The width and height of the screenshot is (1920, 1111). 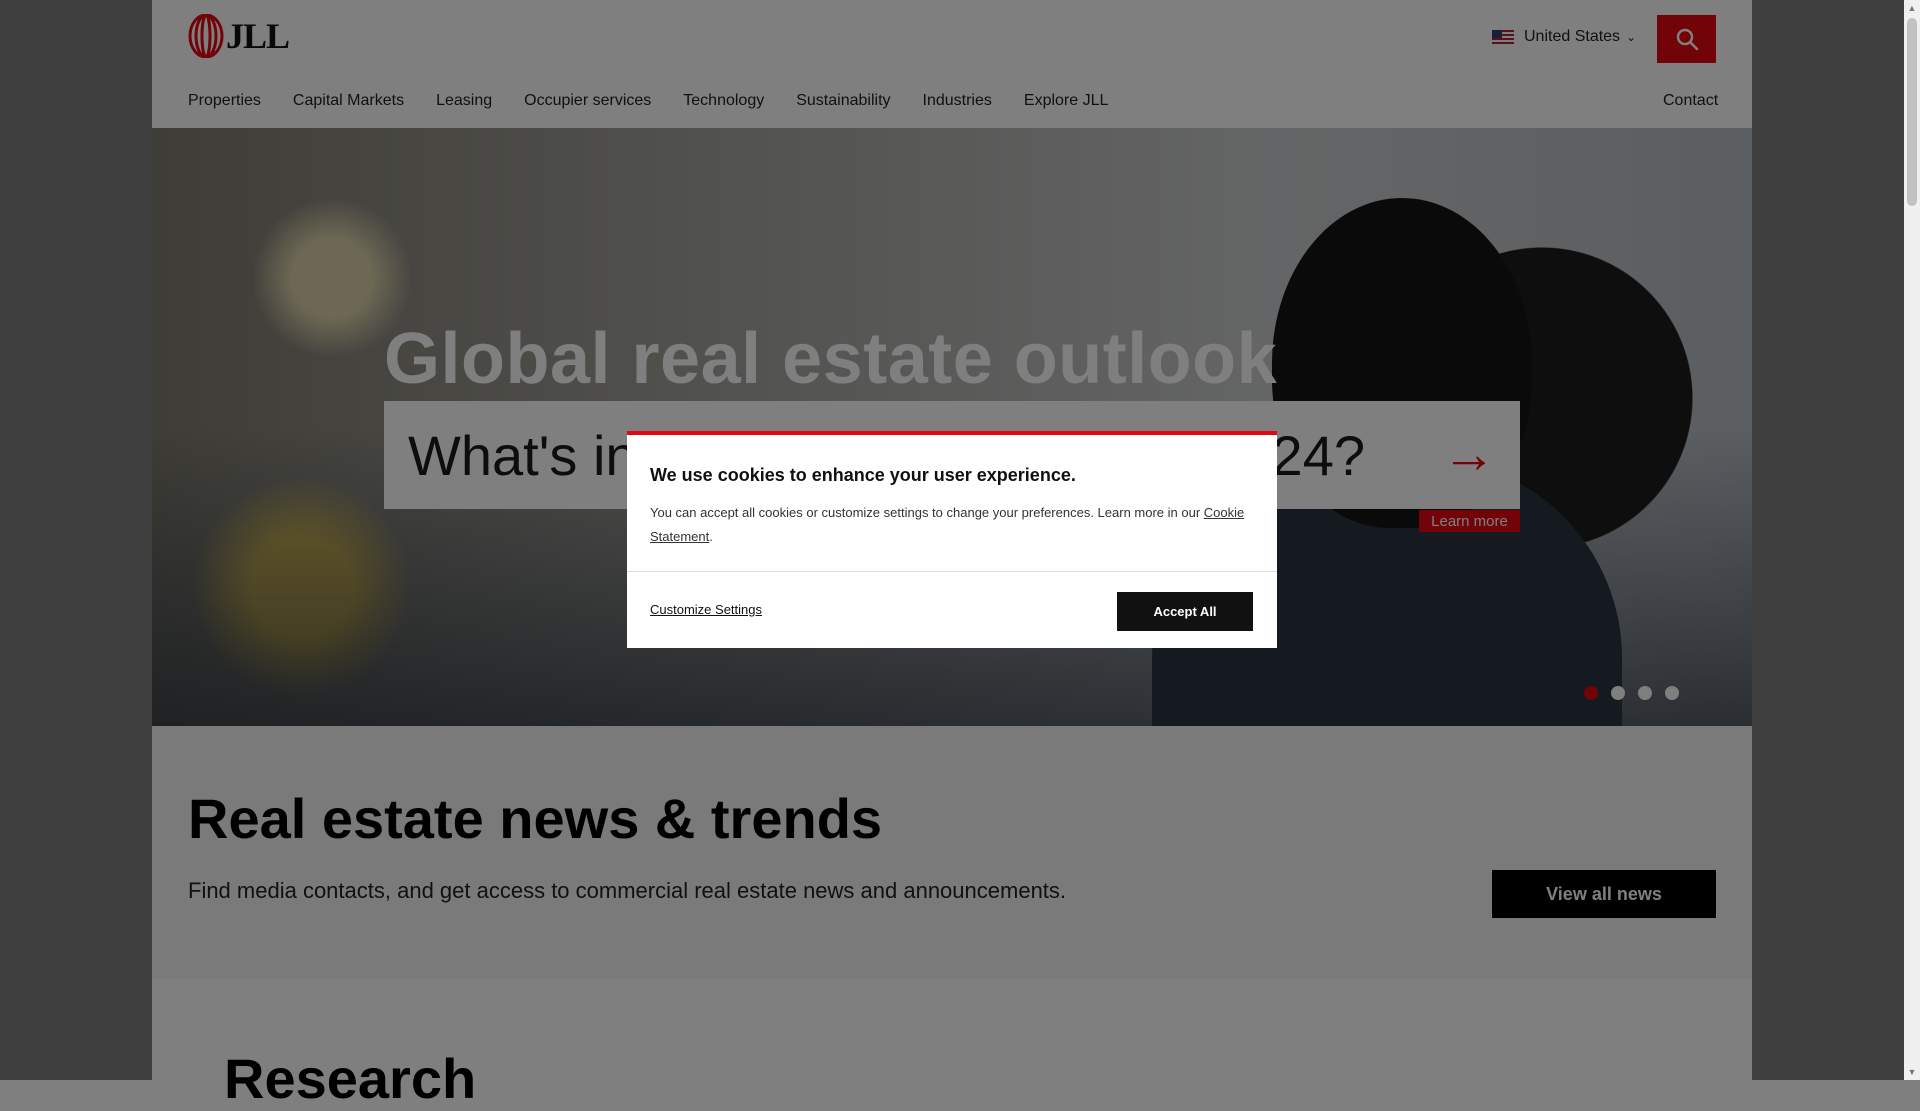 What do you see at coordinates (1912, 112) in the screenshot?
I see `scroll-thumb` at bounding box center [1912, 112].